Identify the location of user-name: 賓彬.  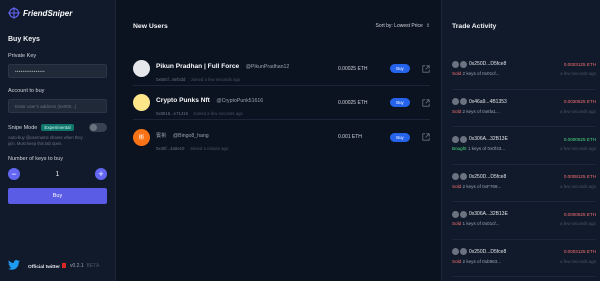
(161, 136).